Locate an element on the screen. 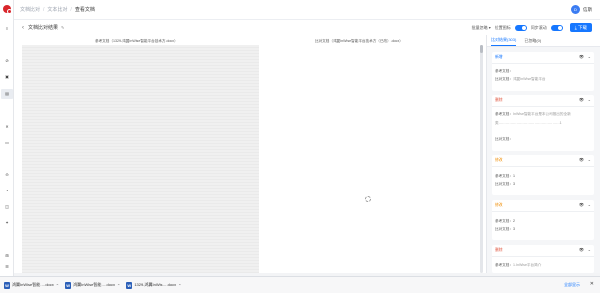 This screenshot has width=600, height=293. edit-icon: ✎ is located at coordinates (62, 27).